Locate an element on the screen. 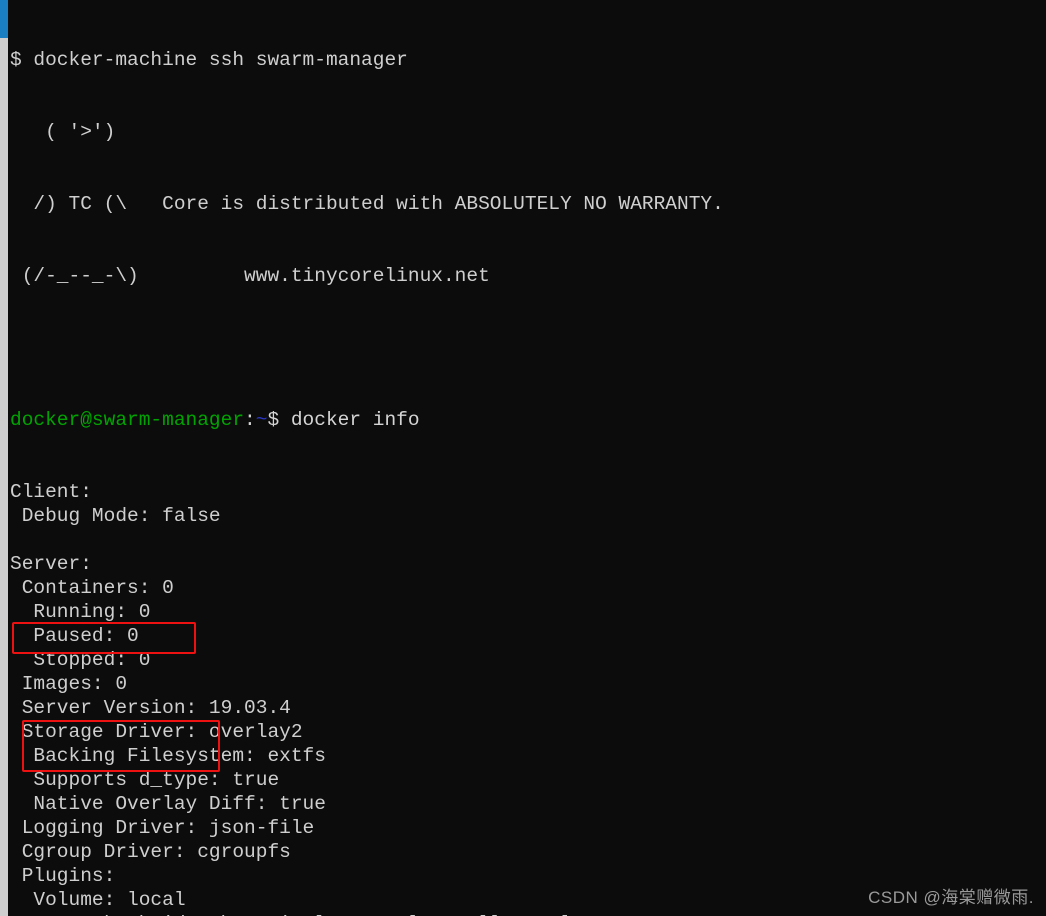 Image resolution: width=1046 pixels, height=916 pixels. output-line: Client: is located at coordinates (51, 492).